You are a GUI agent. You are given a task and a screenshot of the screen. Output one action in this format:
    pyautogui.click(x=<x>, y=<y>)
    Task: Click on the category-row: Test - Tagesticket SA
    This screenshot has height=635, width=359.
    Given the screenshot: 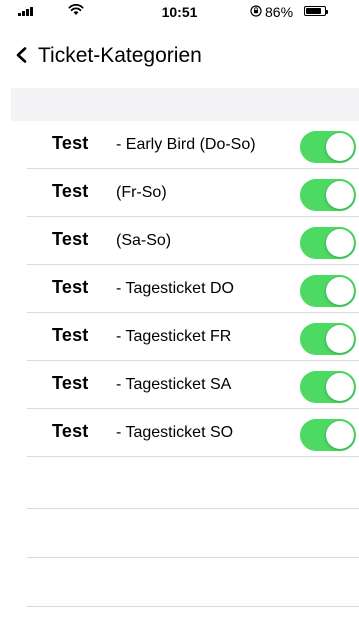 What is the action you would take?
    pyautogui.click(x=179, y=385)
    